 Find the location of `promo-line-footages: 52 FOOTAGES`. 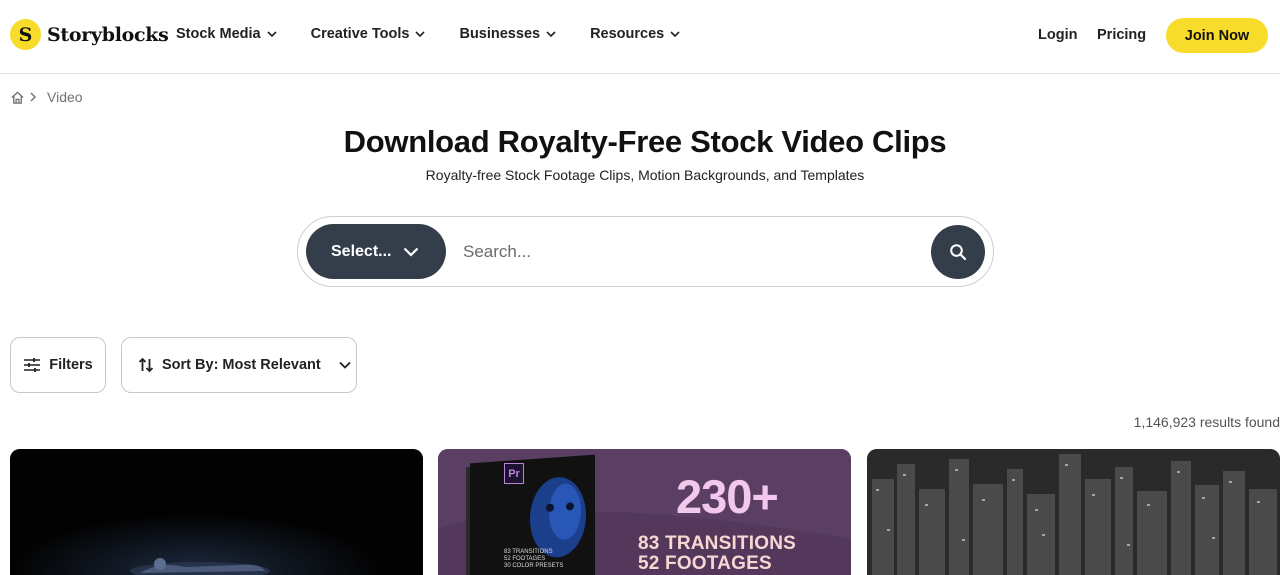

promo-line-footages: 52 FOOTAGES is located at coordinates (705, 563).